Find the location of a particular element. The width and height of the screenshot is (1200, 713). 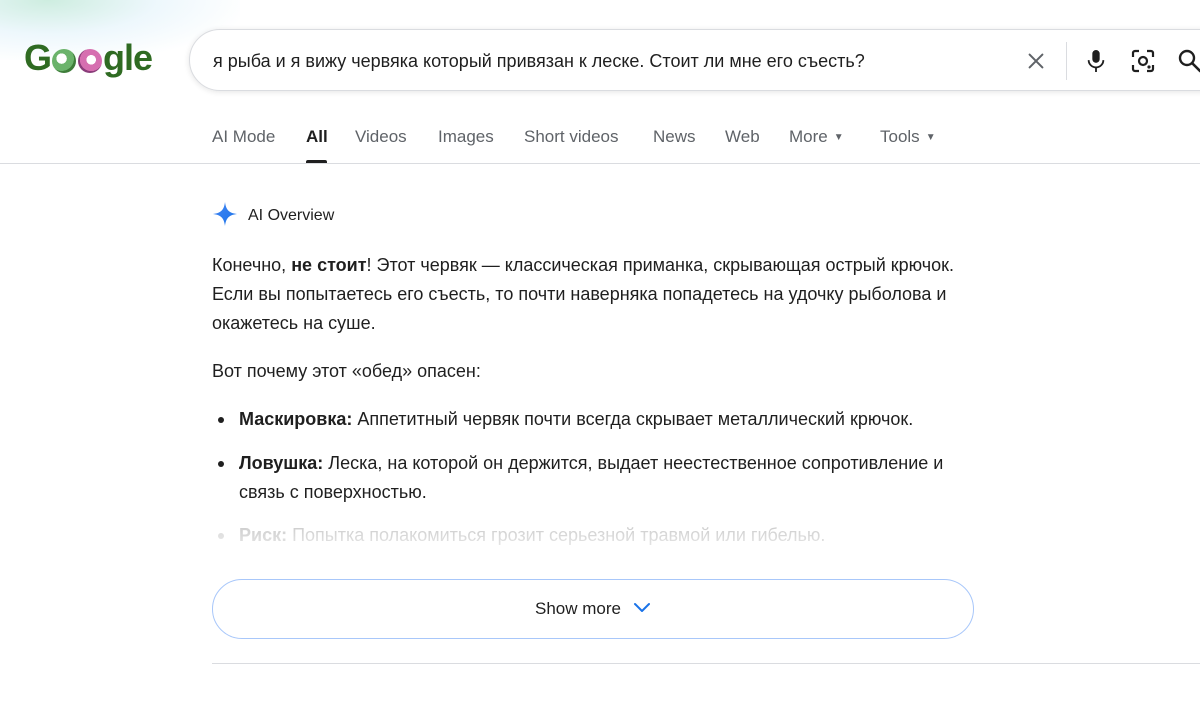

tab-news: News is located at coordinates (674, 137).